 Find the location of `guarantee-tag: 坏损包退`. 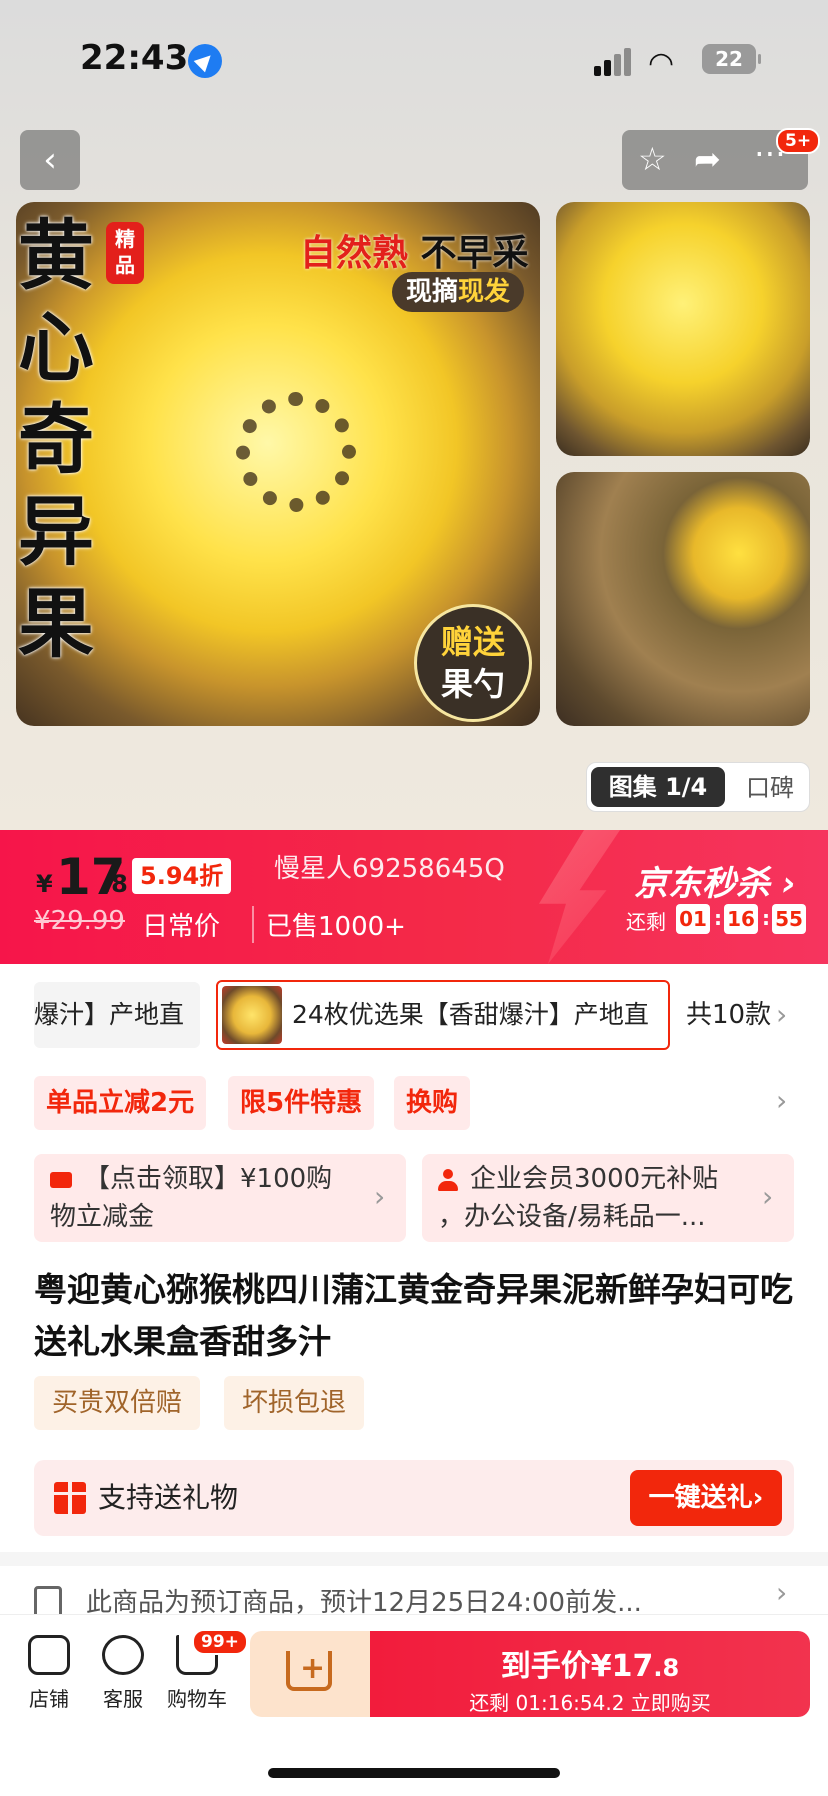

guarantee-tag: 坏损包退 is located at coordinates (294, 1403).